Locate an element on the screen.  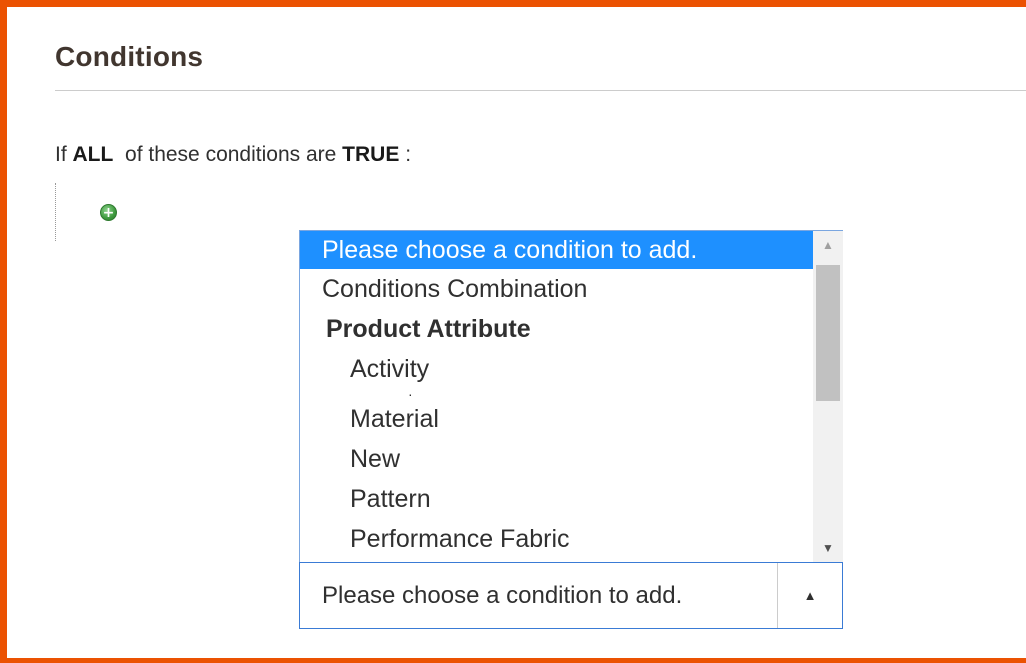
option-activity: Activity is located at coordinates (557, 369).